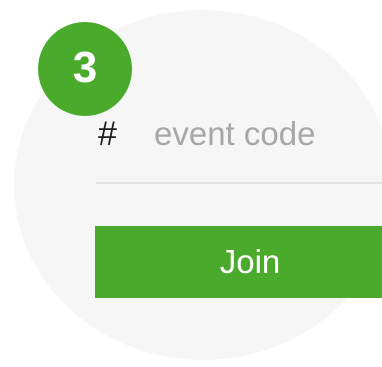 The image size is (382, 367). Describe the element at coordinates (268, 134) in the screenshot. I see `event-code-input` at that location.